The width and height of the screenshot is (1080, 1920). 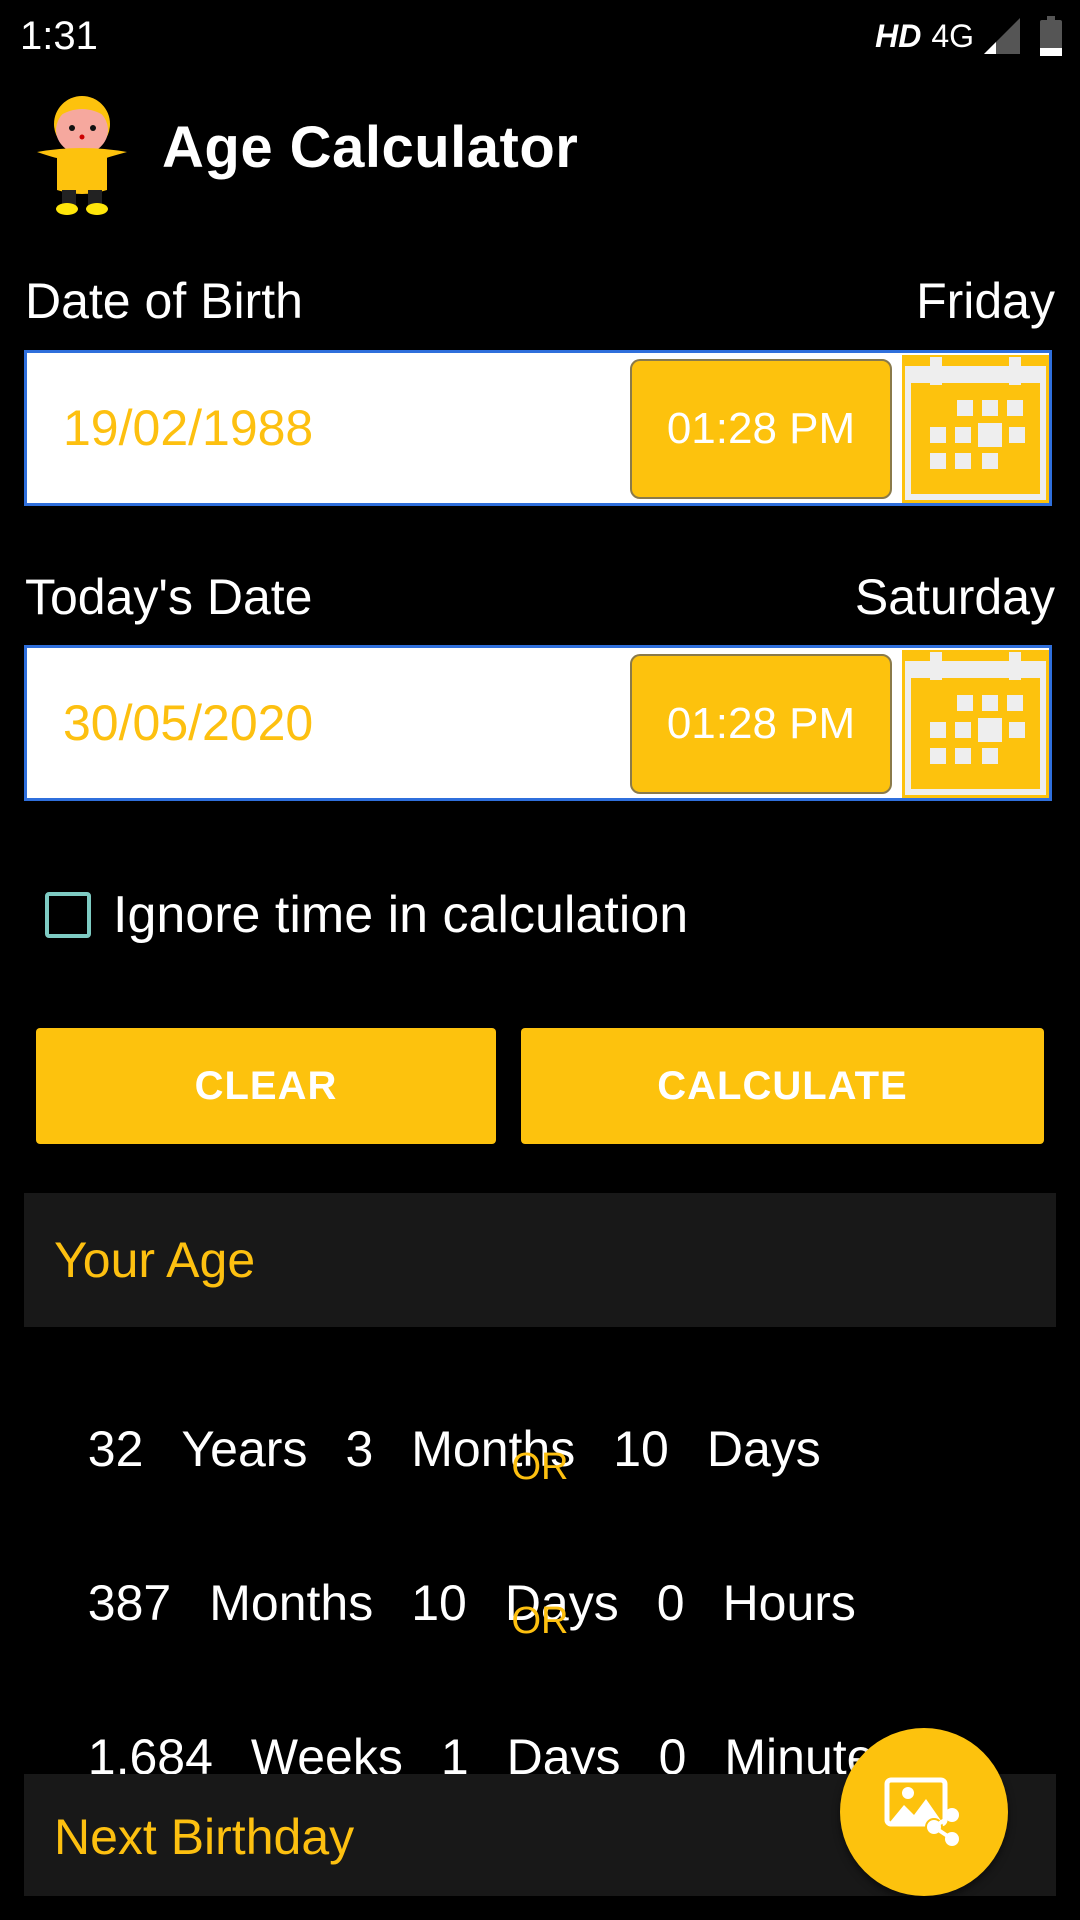 I want to click on ignore-time-option: Ignore time in calculation, so click(x=366, y=915).